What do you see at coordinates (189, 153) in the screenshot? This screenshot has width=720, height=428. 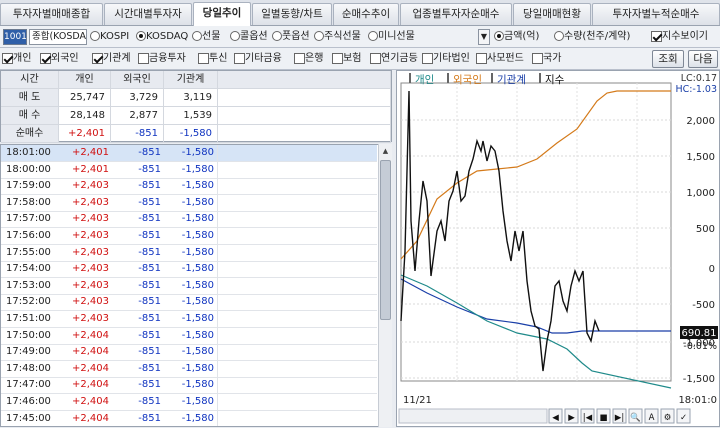 I see `table-row: 18:01:00 +2,401 -851 -1,580` at bounding box center [189, 153].